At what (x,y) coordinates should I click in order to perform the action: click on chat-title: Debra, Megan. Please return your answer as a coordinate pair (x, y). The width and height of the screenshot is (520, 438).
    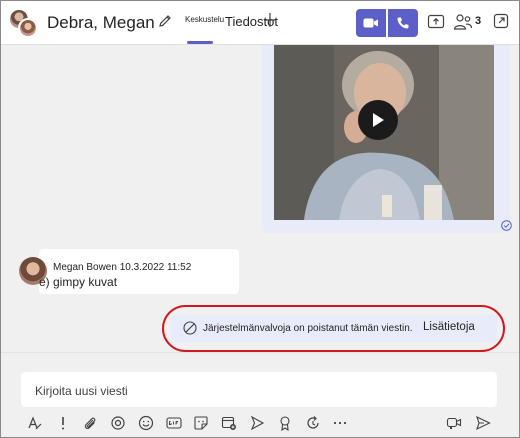
    Looking at the image, I should click on (101, 23).